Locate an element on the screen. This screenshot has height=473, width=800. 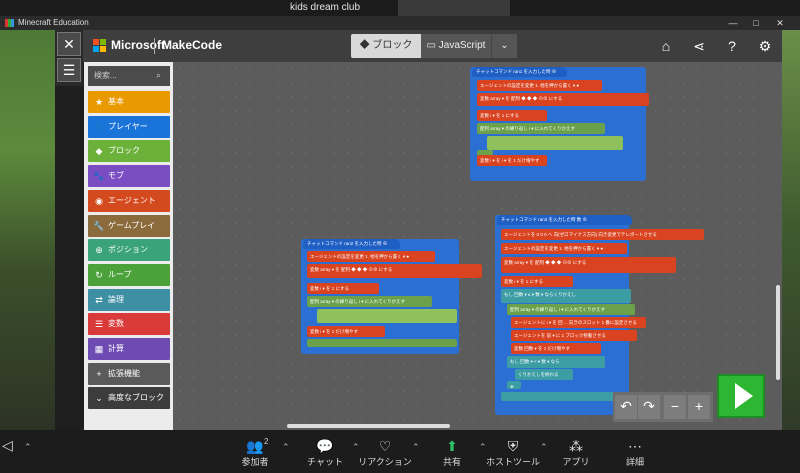
chevron-down-icon: ⌄ is located at coordinates (504, 46).